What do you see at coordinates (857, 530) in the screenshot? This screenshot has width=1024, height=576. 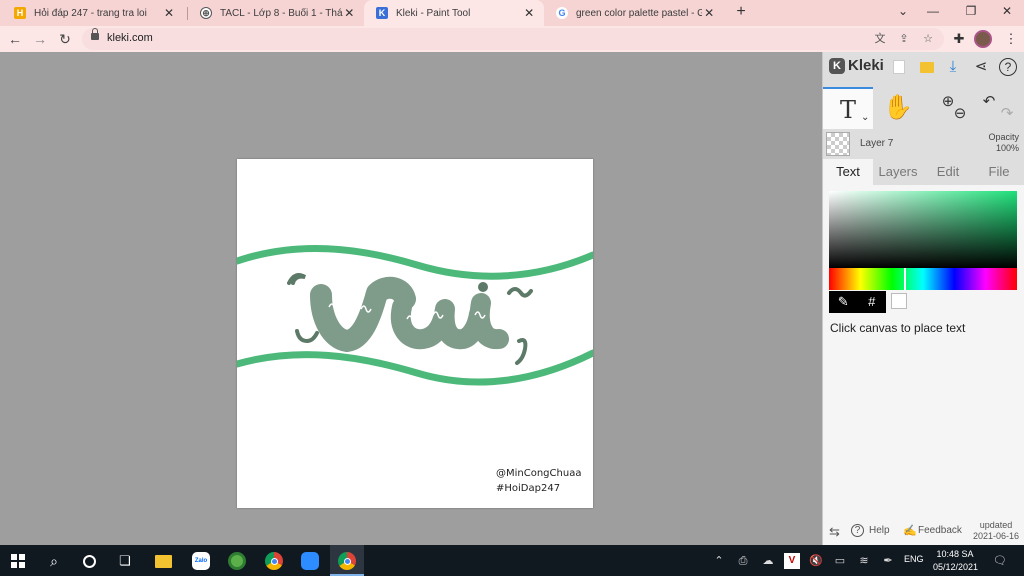 I see `help-icon: ?` at bounding box center [857, 530].